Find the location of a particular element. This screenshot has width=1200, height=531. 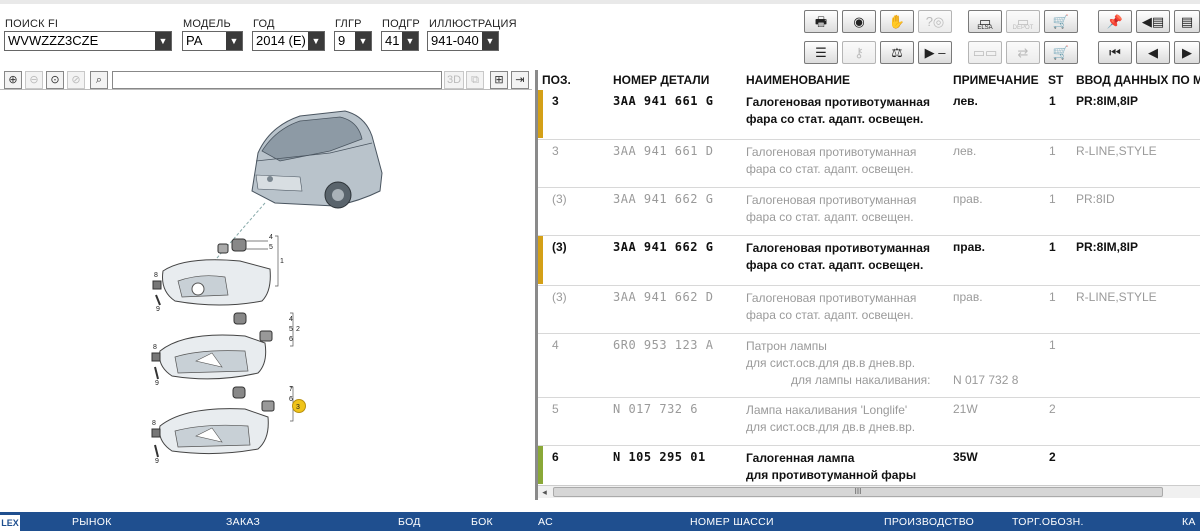

cell-st: 1 is located at coordinates (1052, 151).